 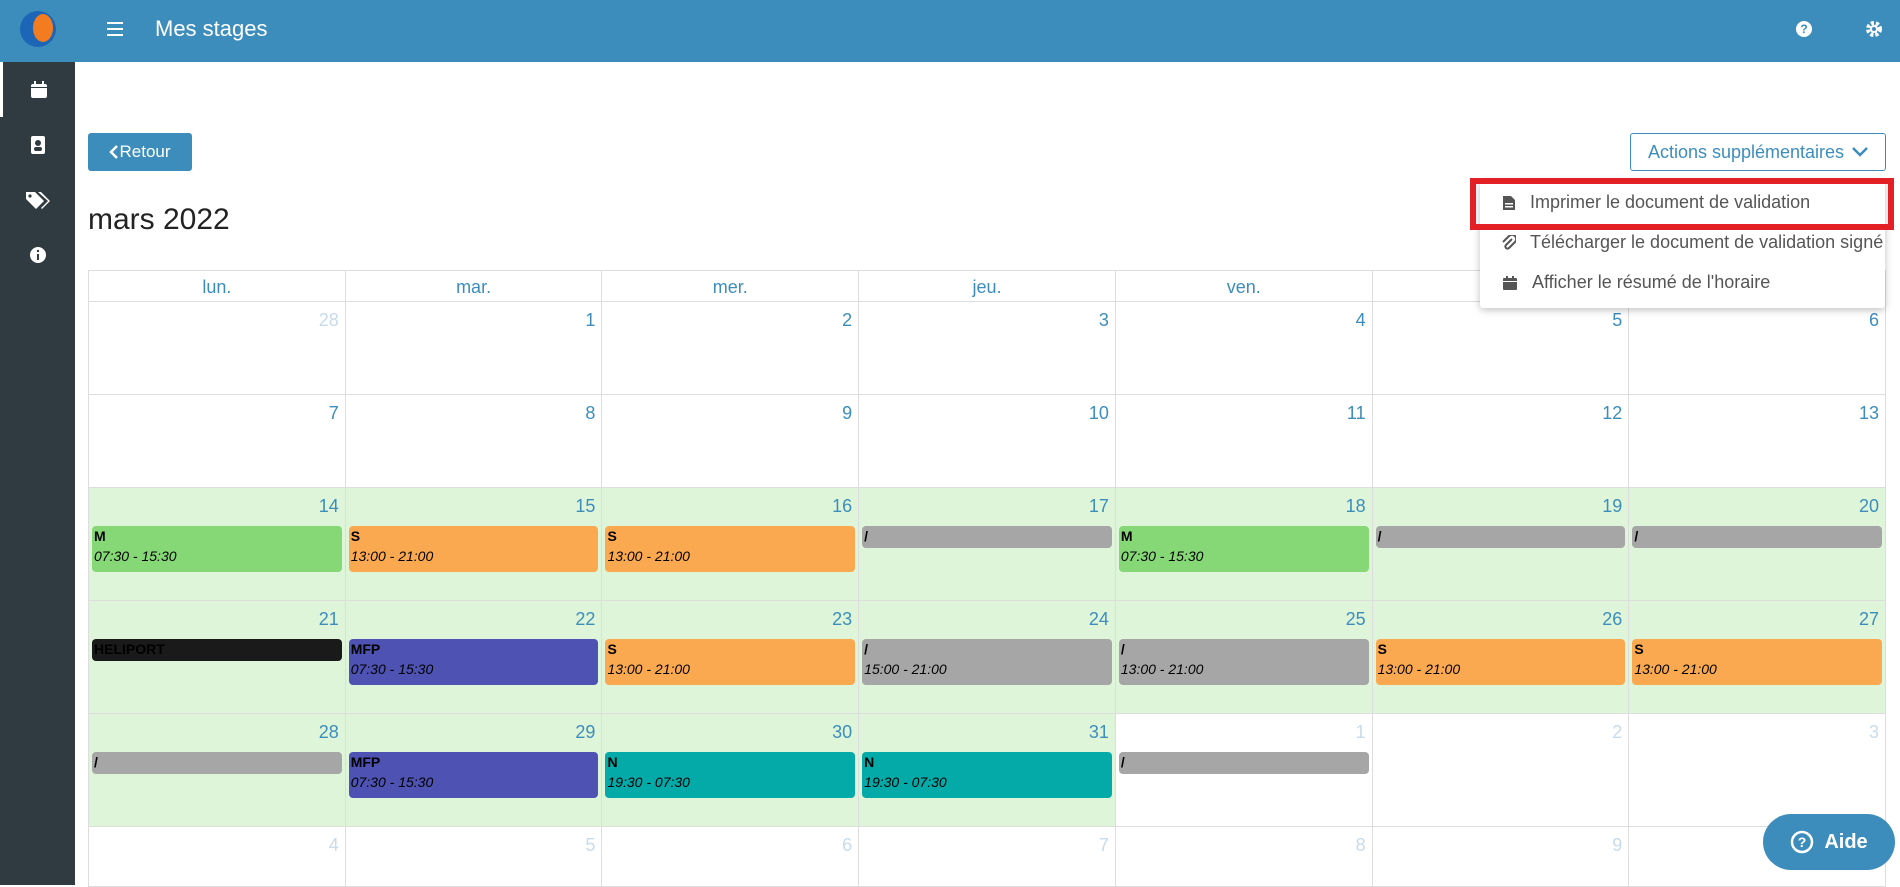 What do you see at coordinates (585, 506) in the screenshot?
I see `day-number: 15` at bounding box center [585, 506].